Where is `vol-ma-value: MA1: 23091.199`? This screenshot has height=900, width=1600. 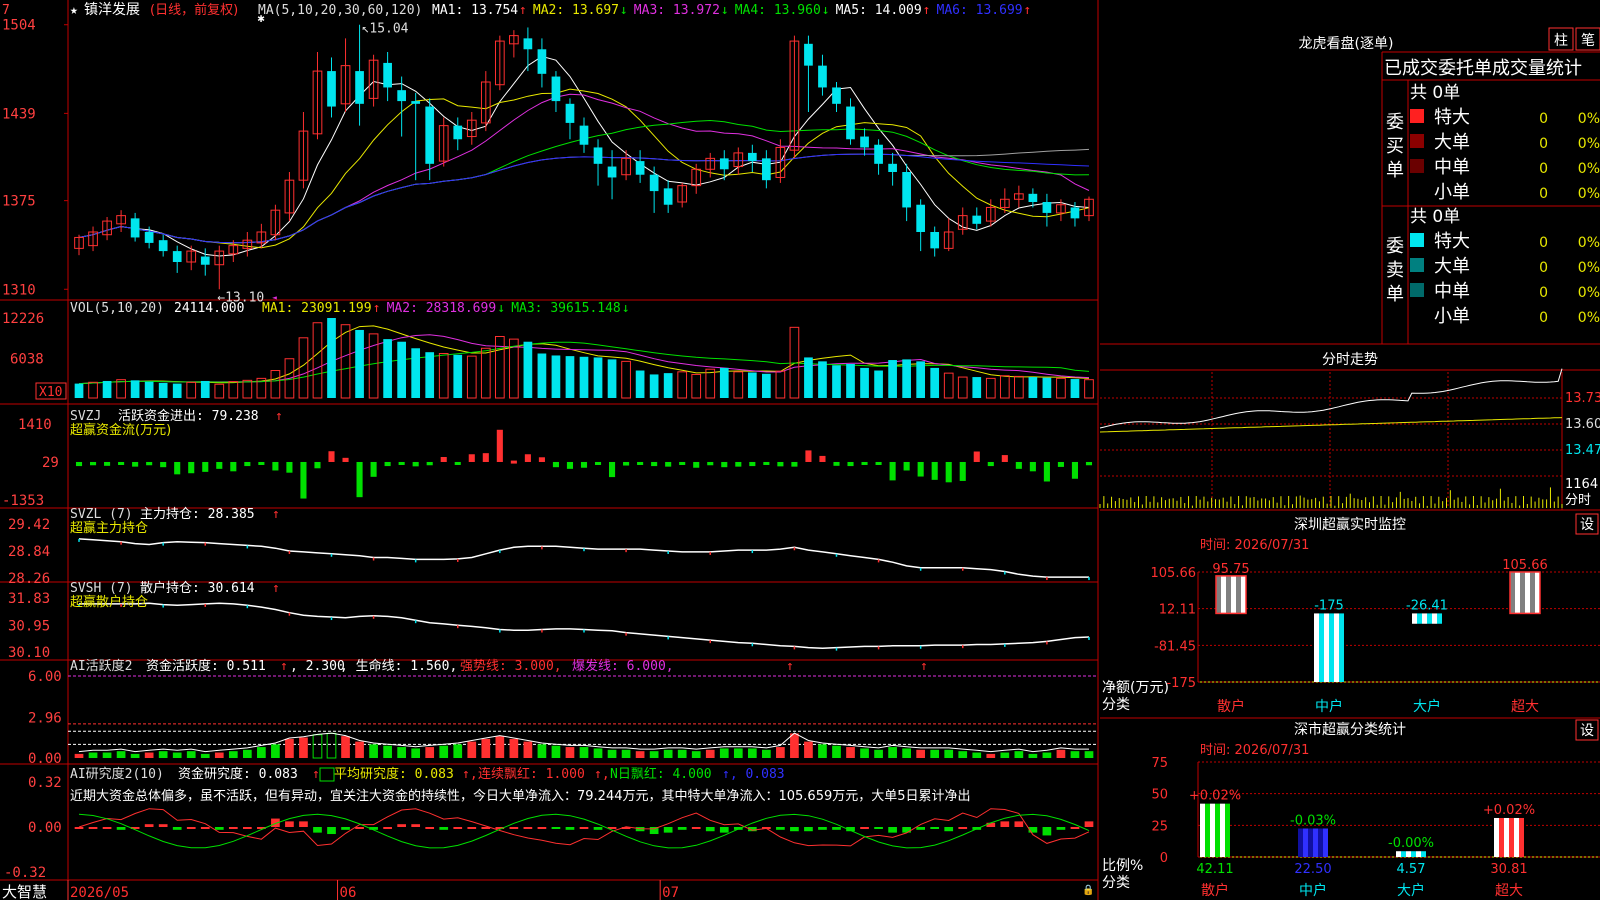 vol-ma-value: MA1: 23091.199 is located at coordinates (317, 308).